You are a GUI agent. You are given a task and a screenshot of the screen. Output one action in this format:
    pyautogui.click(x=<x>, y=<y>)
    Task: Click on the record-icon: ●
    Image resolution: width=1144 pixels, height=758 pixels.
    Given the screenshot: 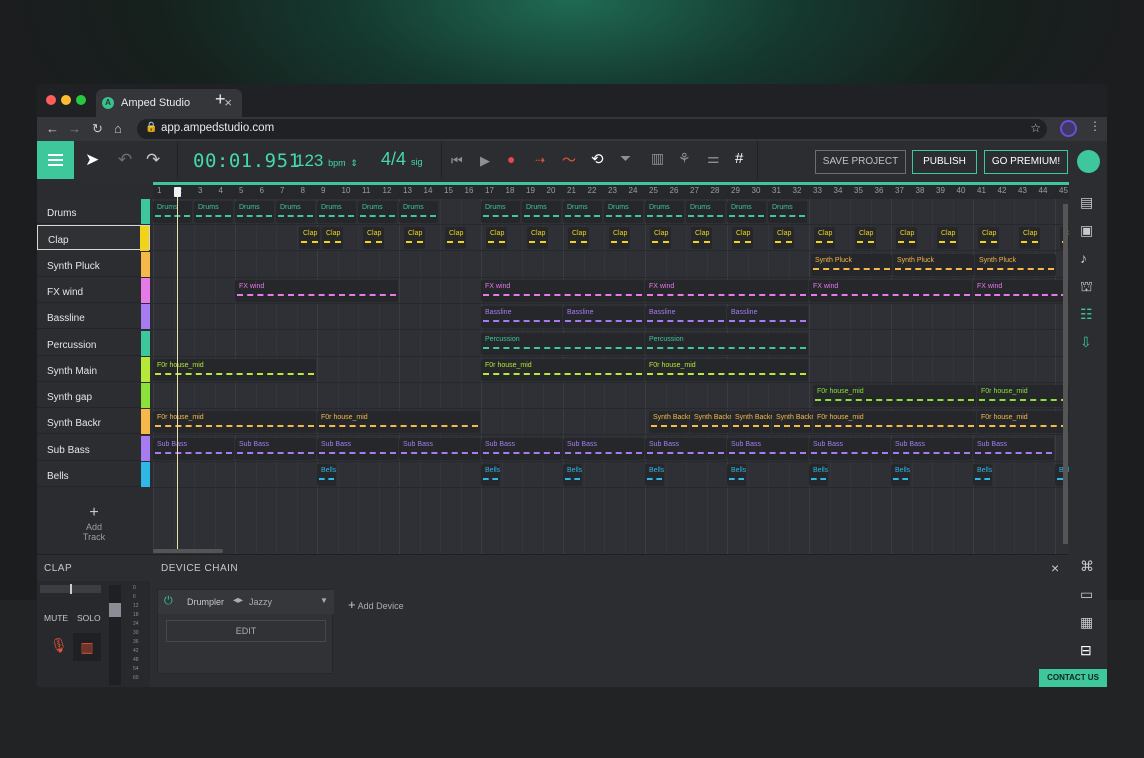 What is the action you would take?
    pyautogui.click(x=511, y=159)
    